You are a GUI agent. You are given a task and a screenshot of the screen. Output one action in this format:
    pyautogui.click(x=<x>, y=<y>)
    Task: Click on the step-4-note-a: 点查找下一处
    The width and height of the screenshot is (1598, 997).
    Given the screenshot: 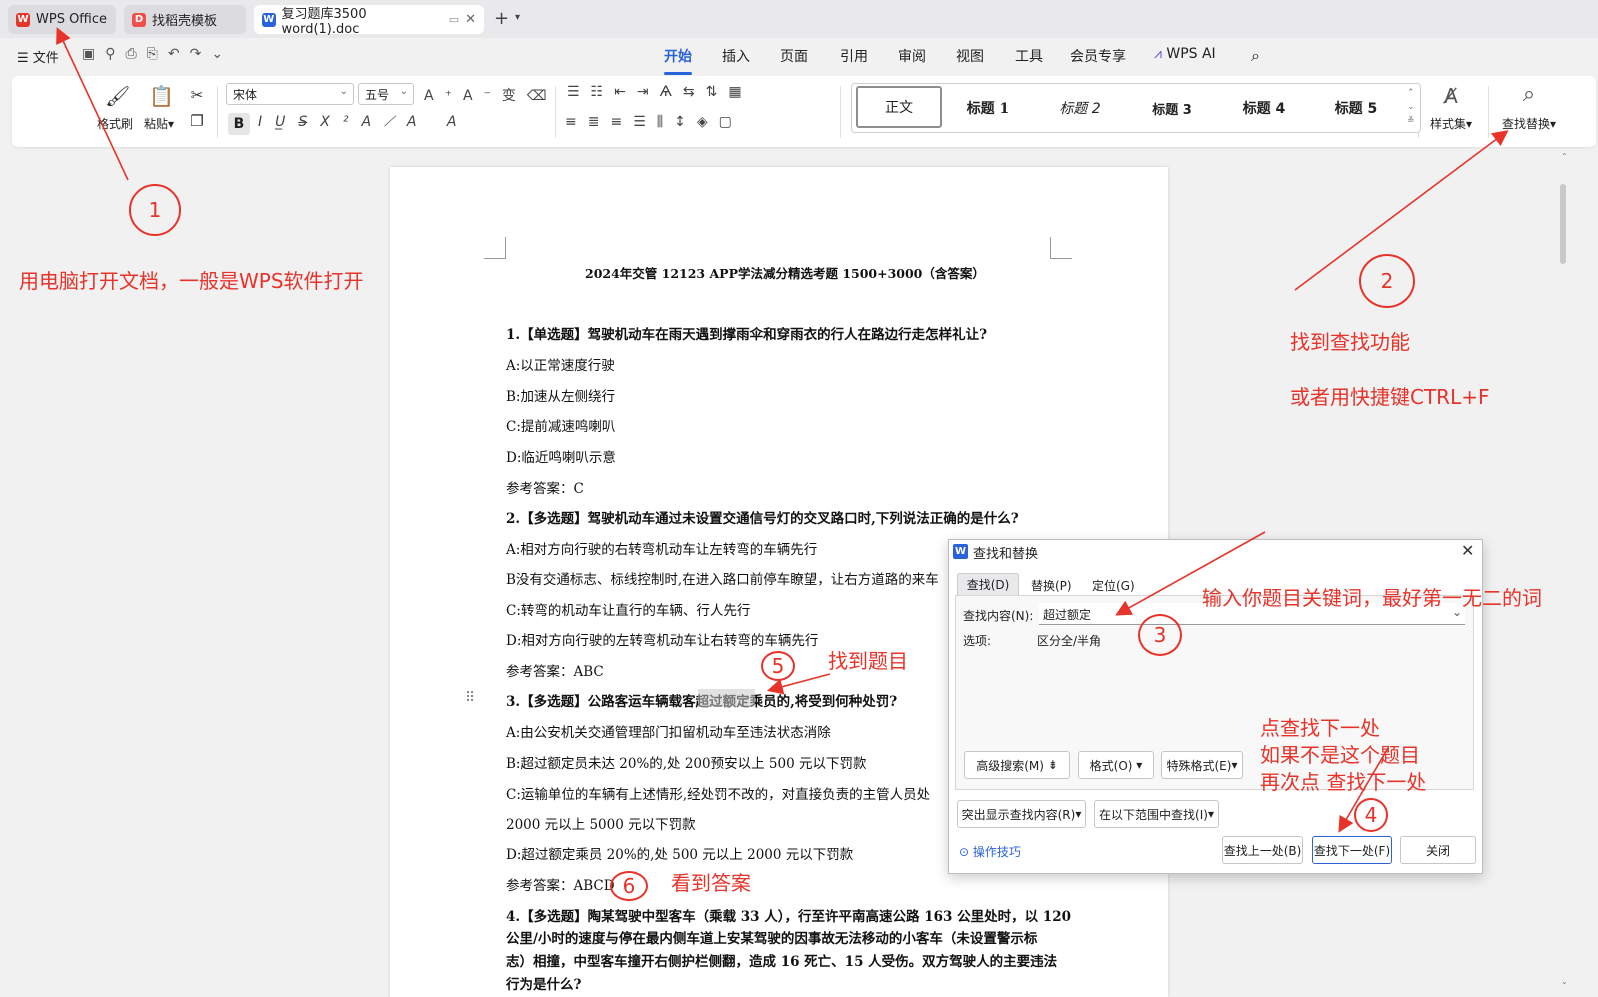 What is the action you would take?
    pyautogui.click(x=1320, y=728)
    